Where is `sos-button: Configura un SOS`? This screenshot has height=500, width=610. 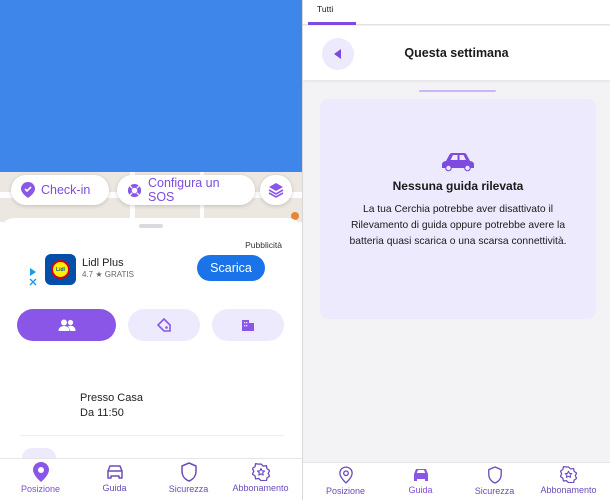
sos-button: Configura un SOS is located at coordinates (186, 190).